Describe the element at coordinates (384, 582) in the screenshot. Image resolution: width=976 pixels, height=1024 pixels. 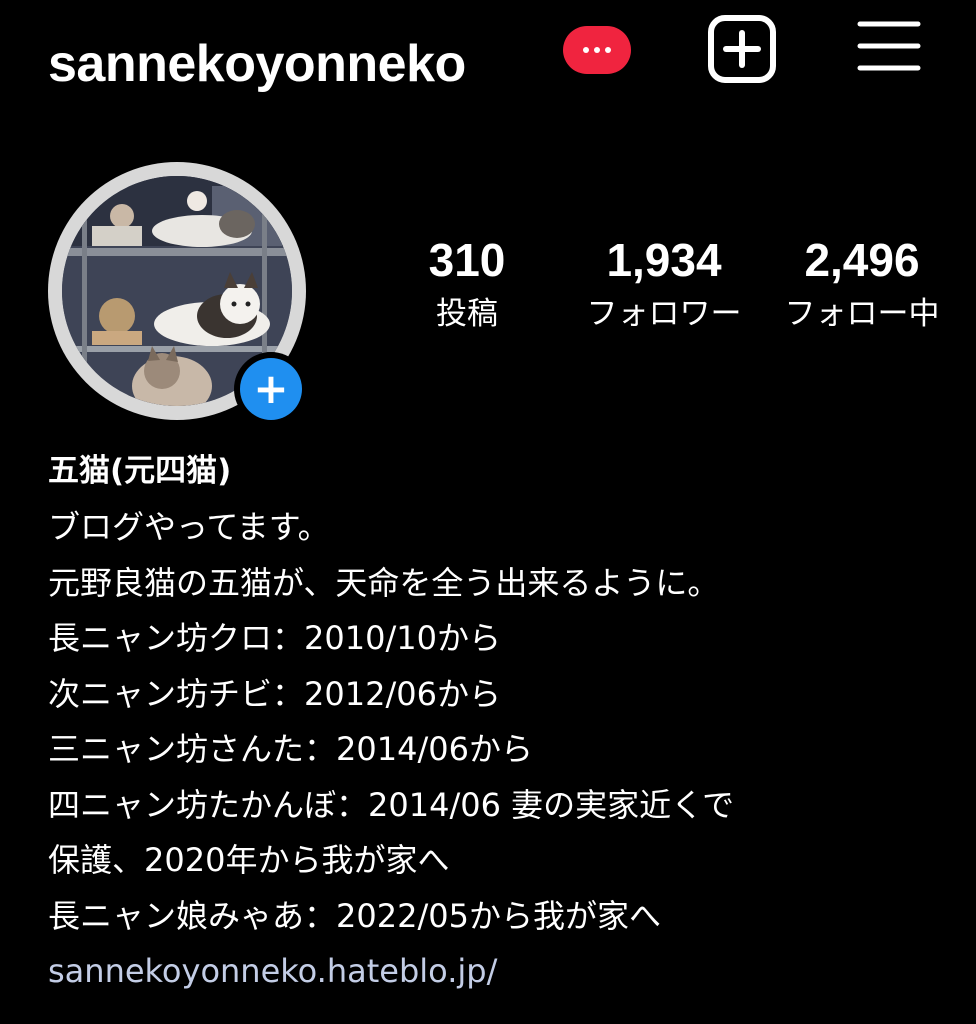
I see `bio-line: 元野良猫の五猫が、天命を全う出来るように。` at that location.